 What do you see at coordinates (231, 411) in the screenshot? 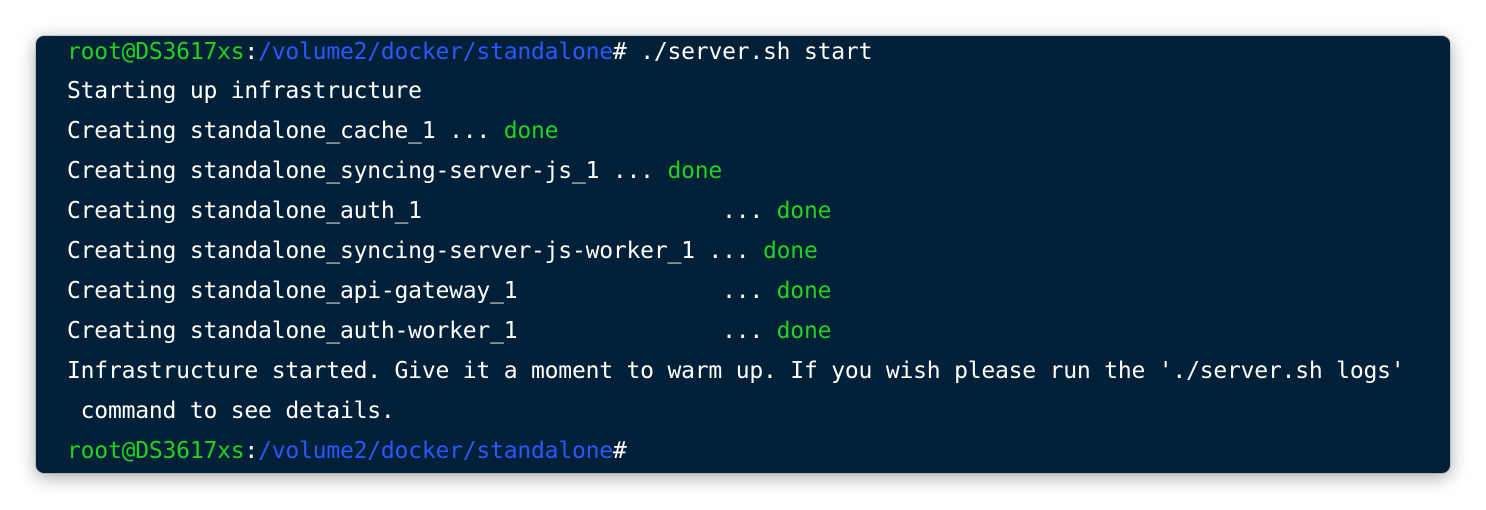
I see `output-line: command to see details.` at bounding box center [231, 411].